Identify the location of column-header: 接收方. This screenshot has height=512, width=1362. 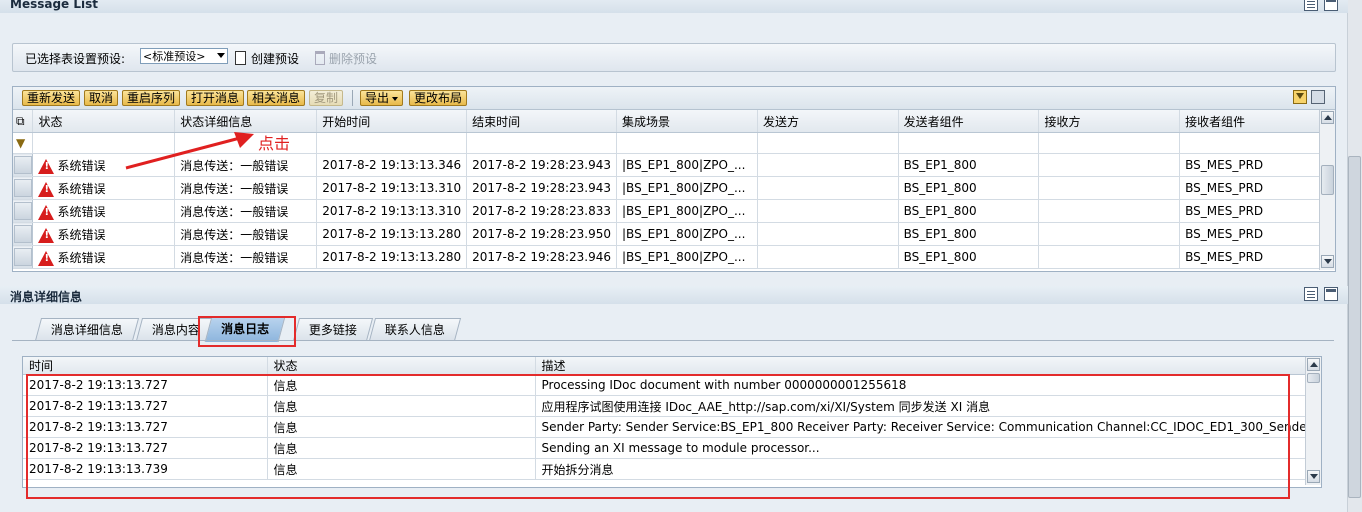
(1109, 121).